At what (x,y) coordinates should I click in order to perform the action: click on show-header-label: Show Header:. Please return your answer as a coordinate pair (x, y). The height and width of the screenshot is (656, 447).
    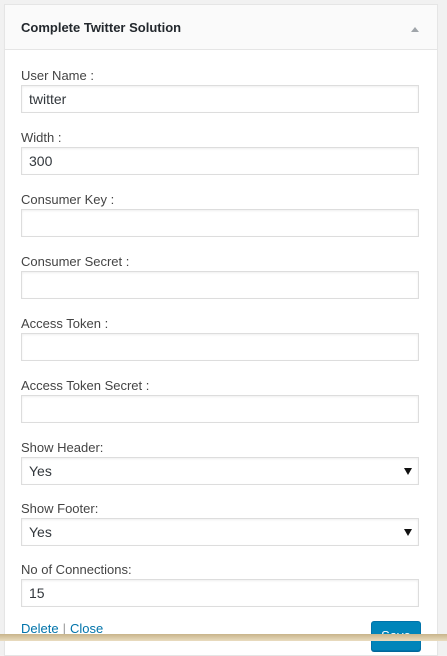
    Looking at the image, I should click on (62, 447).